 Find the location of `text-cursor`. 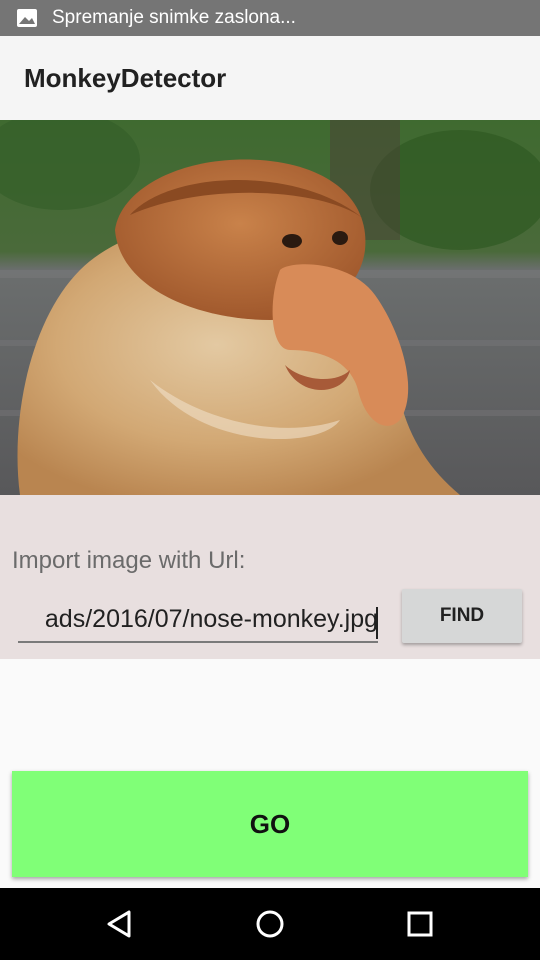

text-cursor is located at coordinates (377, 623).